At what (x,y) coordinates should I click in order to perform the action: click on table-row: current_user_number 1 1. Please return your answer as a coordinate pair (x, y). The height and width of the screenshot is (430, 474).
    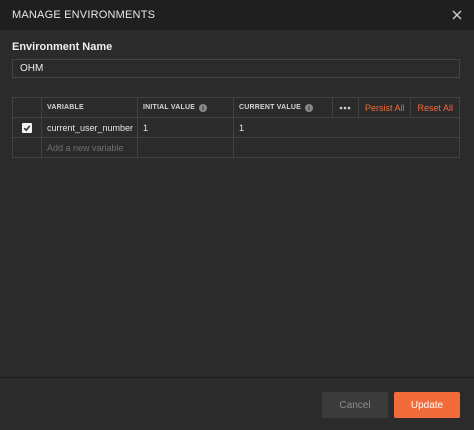
    Looking at the image, I should click on (236, 128).